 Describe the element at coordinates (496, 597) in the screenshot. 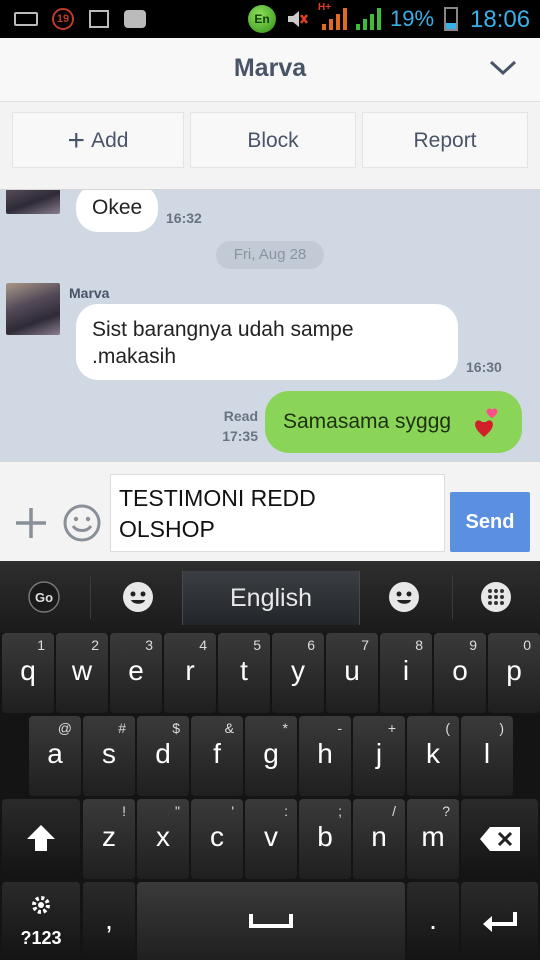

I see `numpad-grid-icon` at that location.